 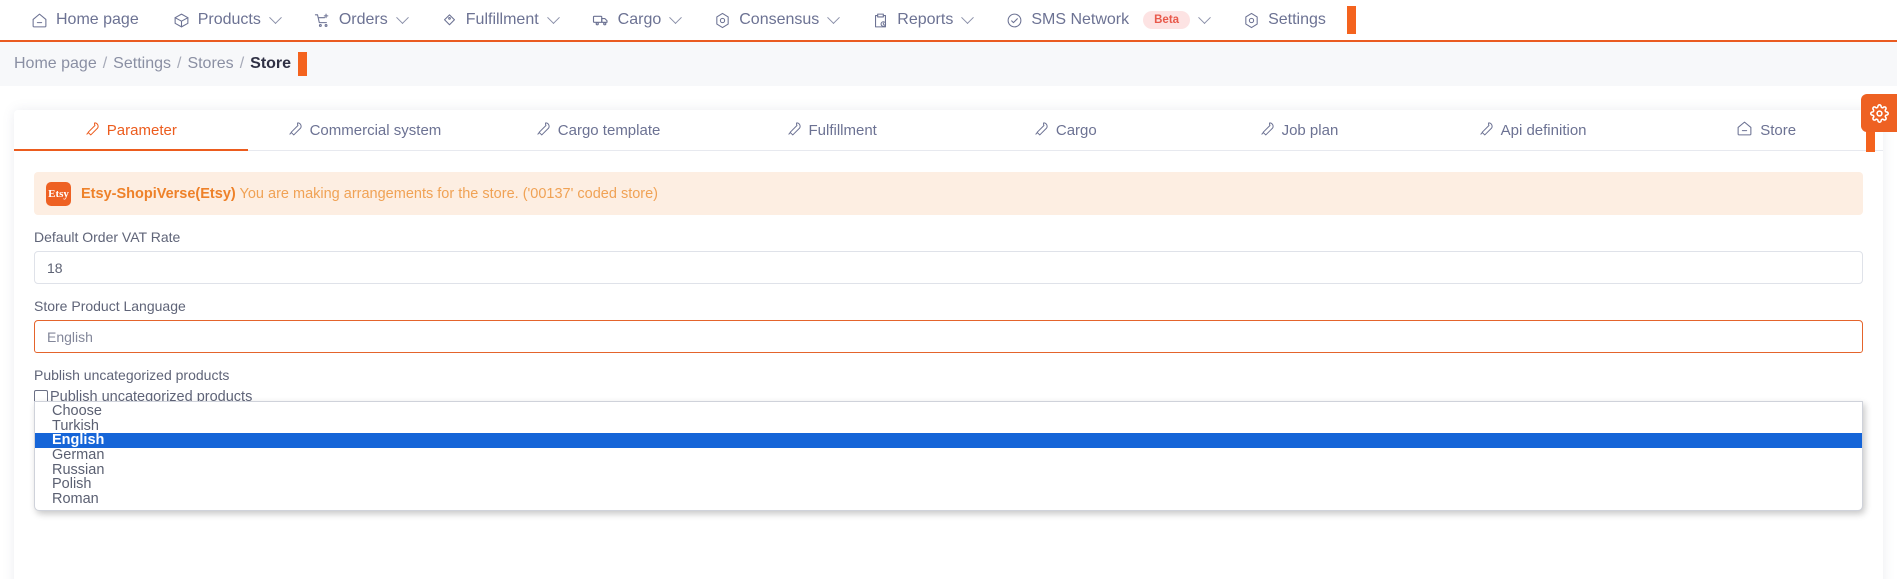 I want to click on tab-label: Job plan, so click(x=1310, y=130).